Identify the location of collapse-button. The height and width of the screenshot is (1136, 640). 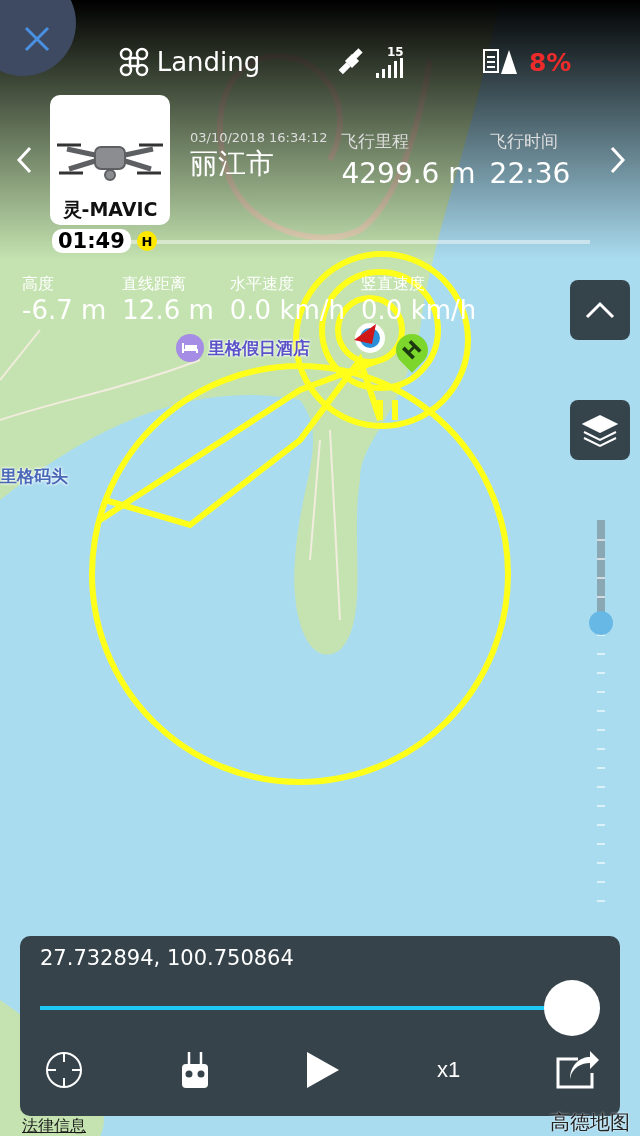
(600, 310).